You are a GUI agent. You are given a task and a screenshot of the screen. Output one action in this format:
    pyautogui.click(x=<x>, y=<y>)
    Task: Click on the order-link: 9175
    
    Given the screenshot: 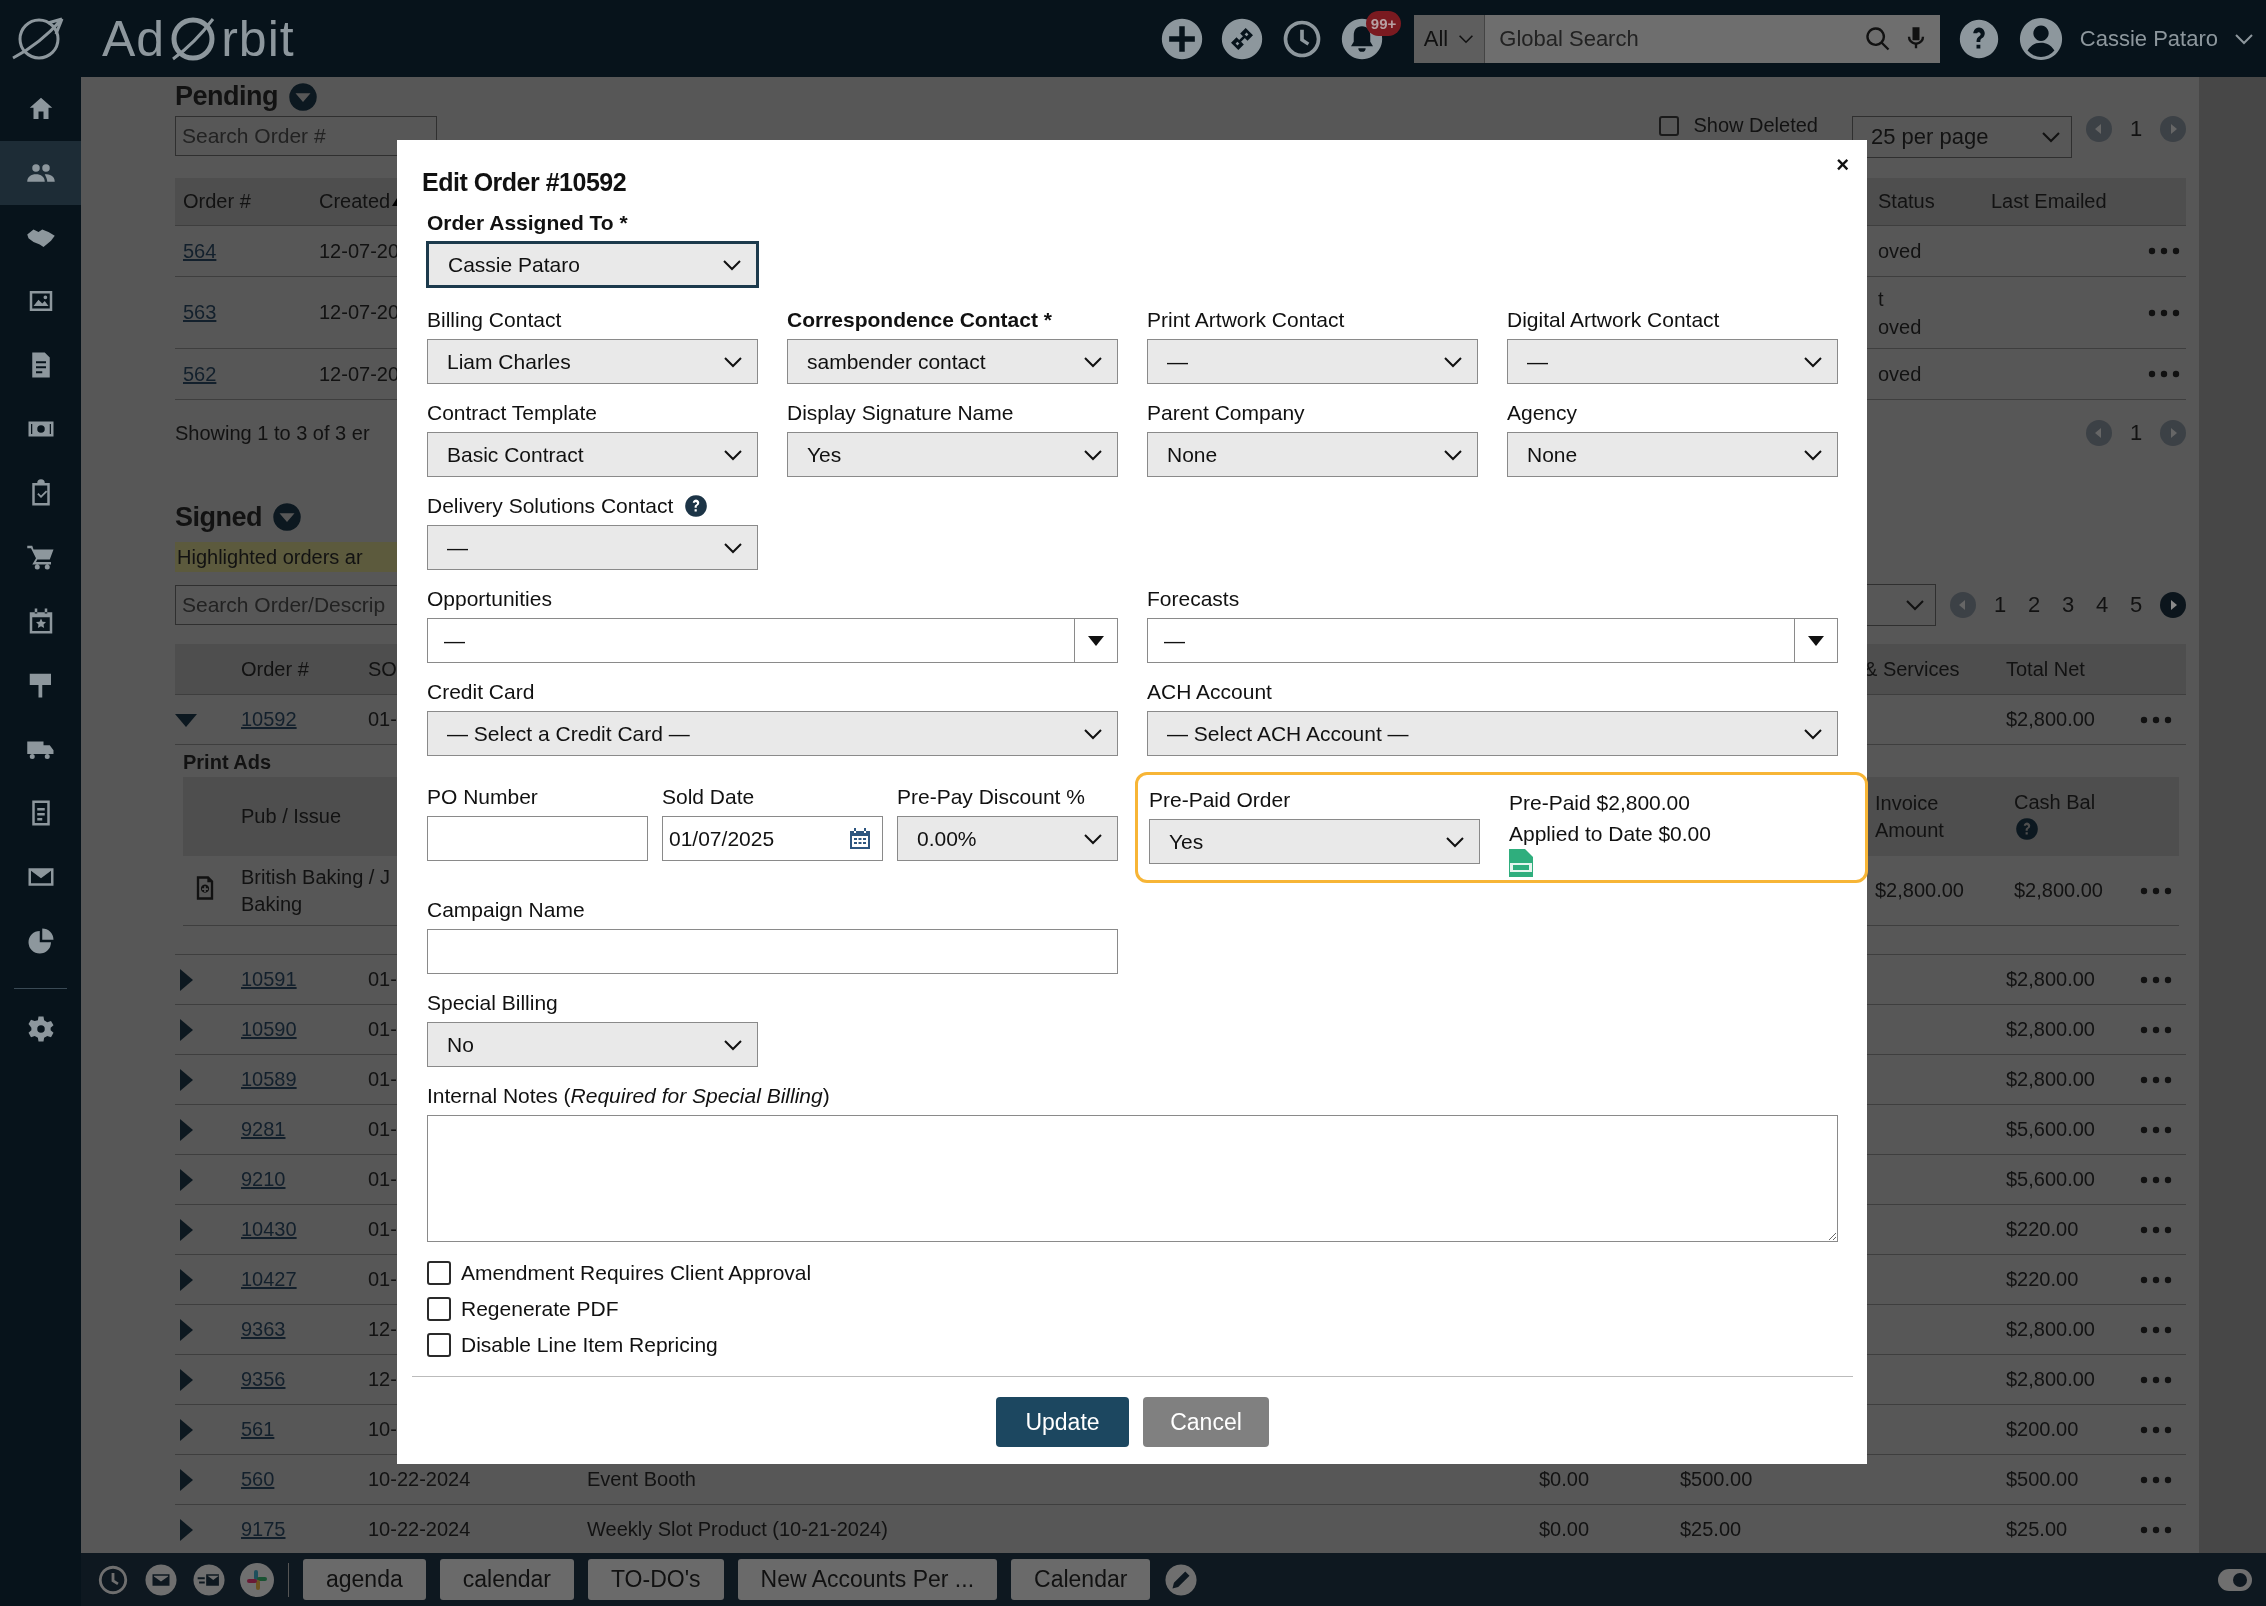 What is the action you would take?
    pyautogui.click(x=263, y=1529)
    